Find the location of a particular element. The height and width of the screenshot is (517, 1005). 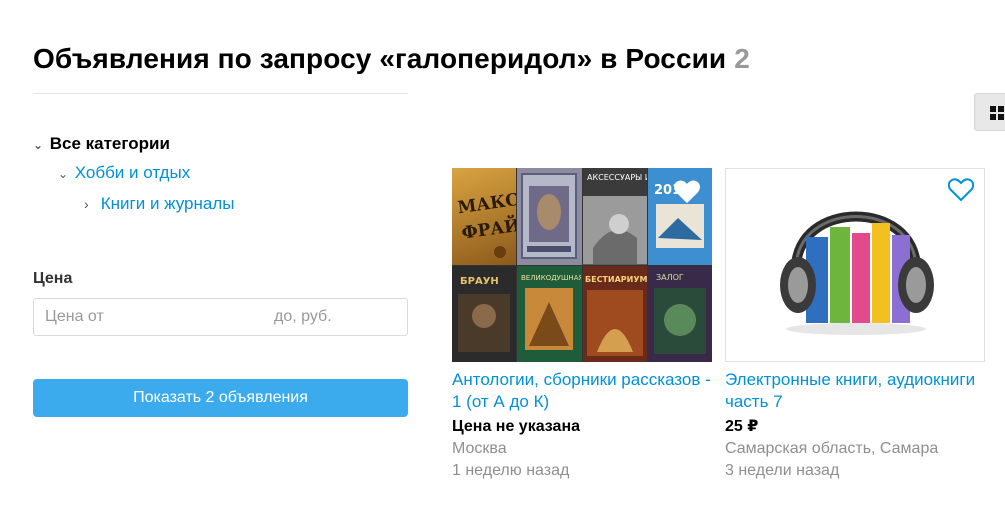

price-label: Цена is located at coordinates (53, 278).